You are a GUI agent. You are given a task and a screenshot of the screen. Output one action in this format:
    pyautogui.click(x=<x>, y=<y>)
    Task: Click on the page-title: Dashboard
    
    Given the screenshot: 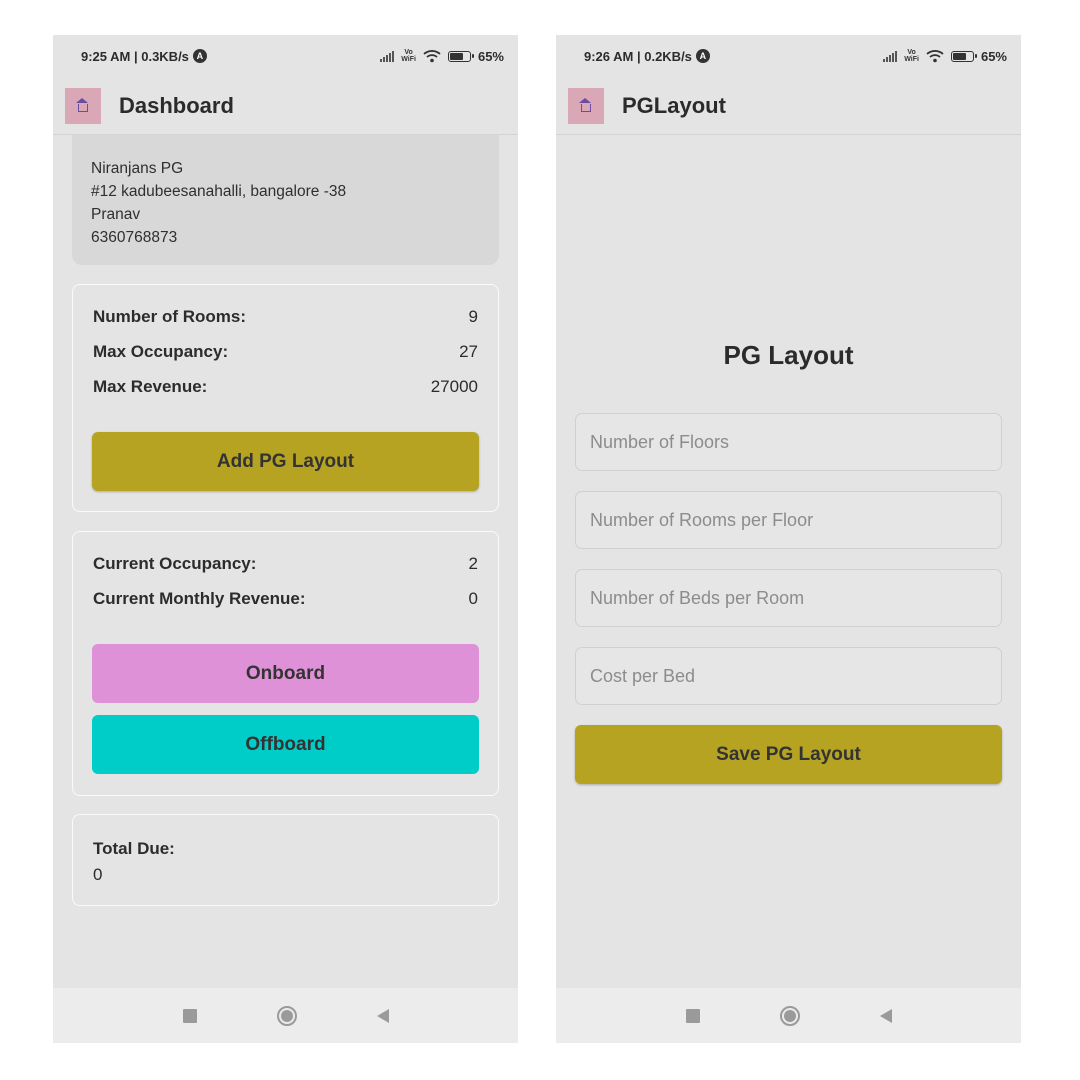 What is the action you would take?
    pyautogui.click(x=176, y=105)
    